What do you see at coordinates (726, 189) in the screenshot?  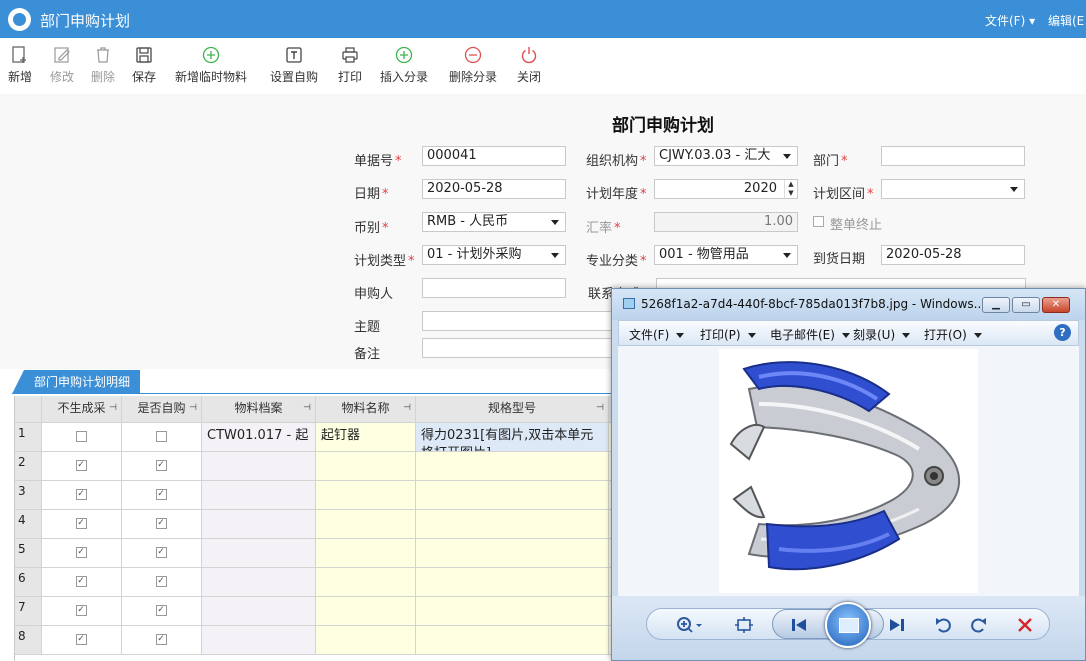 I see `plan-year-stepper: 2020 ▲ ▼` at bounding box center [726, 189].